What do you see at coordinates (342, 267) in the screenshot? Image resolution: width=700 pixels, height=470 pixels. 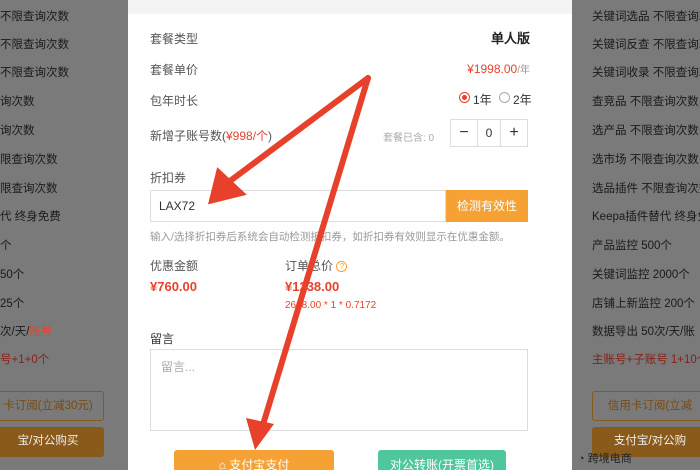 I see `info-icon: ?` at bounding box center [342, 267].